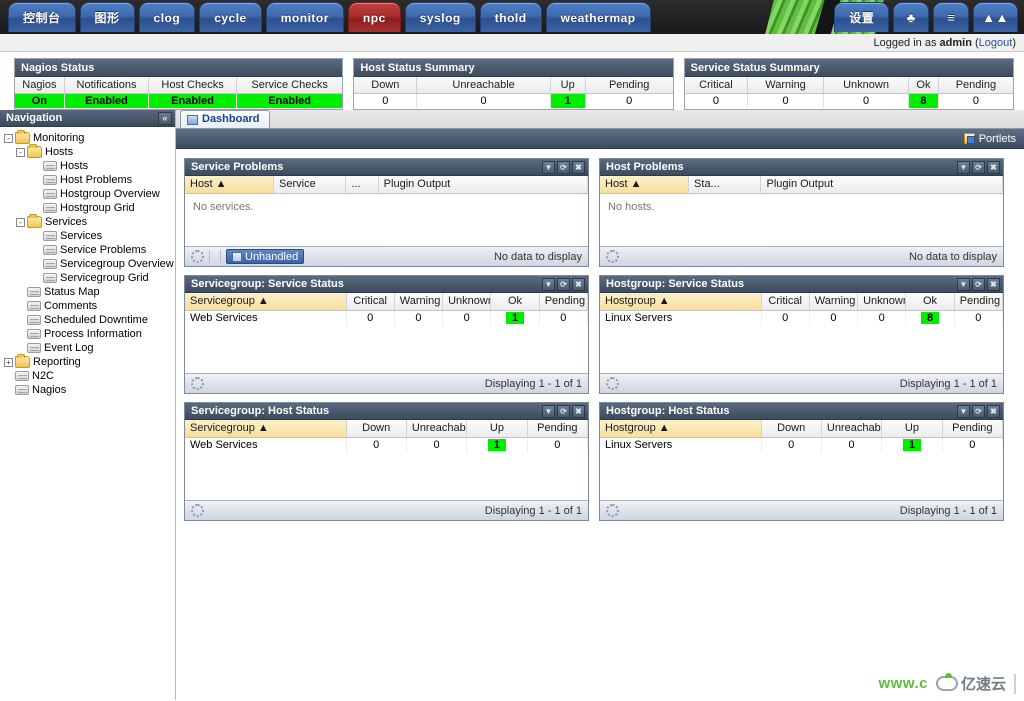 This screenshot has width=1024, height=701. I want to click on sidebar-item-hosts: Hosts, so click(89, 166).